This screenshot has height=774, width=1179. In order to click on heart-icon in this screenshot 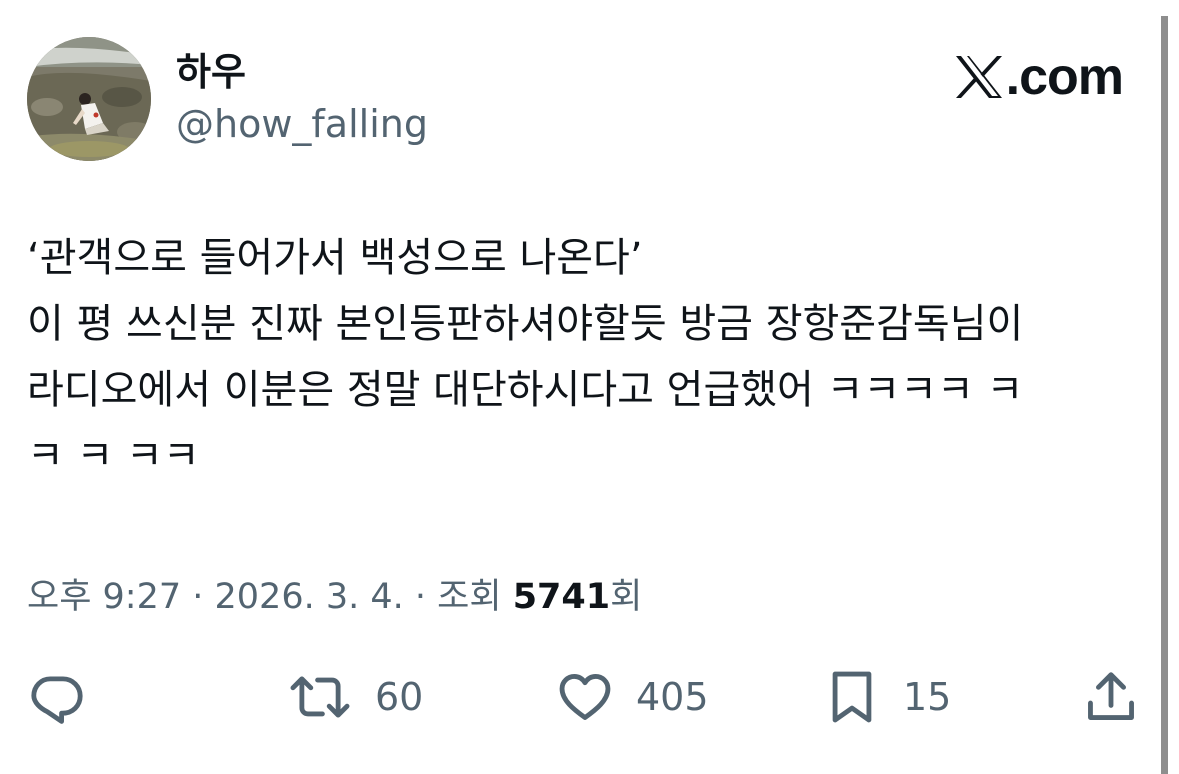, I will do `click(585, 697)`.